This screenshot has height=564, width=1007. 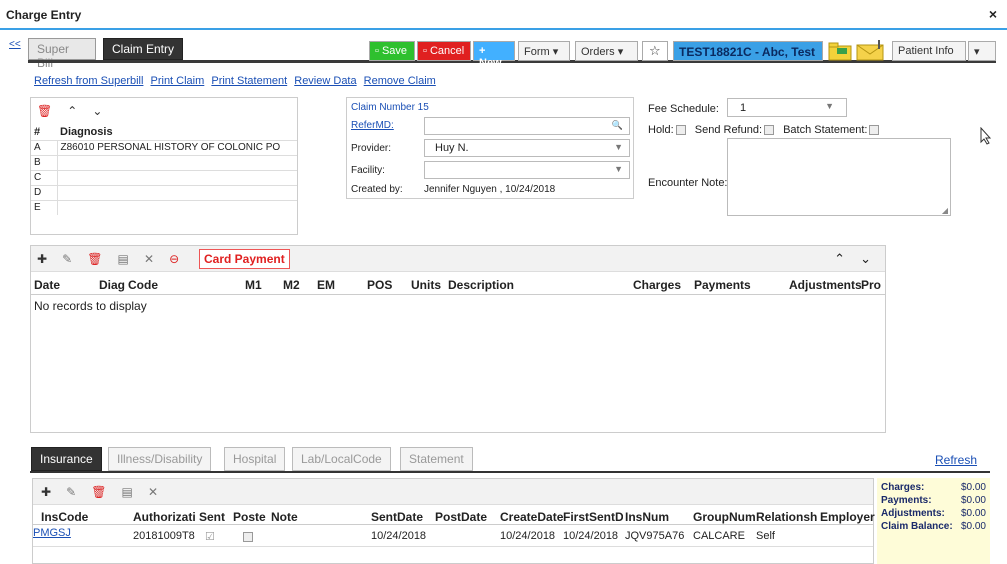 I want to click on col-header: Payments, so click(x=722, y=285).